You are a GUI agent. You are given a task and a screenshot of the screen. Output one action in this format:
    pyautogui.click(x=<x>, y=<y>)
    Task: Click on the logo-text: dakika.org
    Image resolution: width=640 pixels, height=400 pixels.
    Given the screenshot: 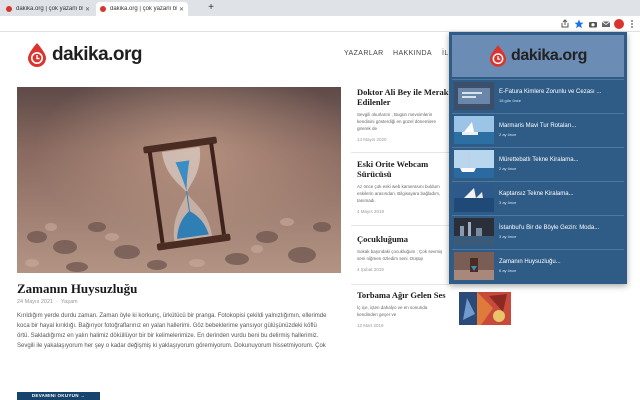 What is the action you would take?
    pyautogui.click(x=97, y=54)
    